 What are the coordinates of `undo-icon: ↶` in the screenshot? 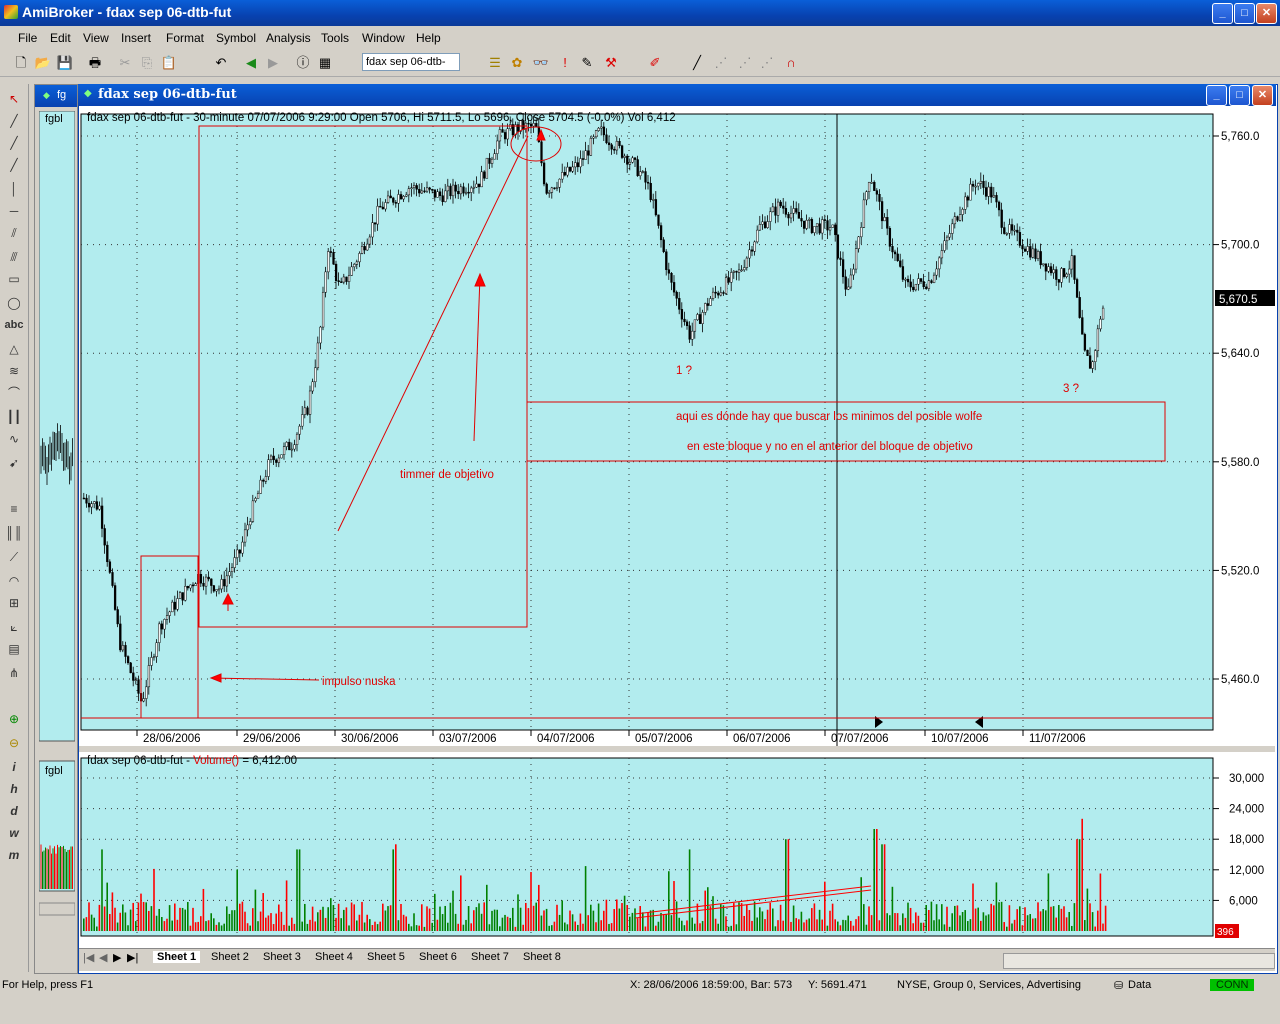 It's located at (221, 63).